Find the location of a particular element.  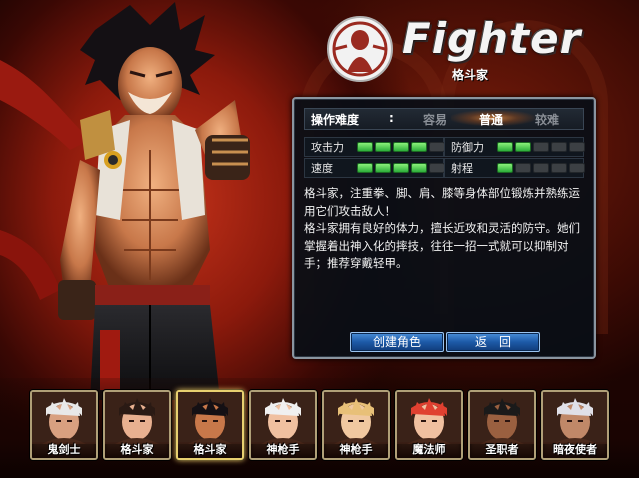

class-emblem-icon is located at coordinates (360, 49).